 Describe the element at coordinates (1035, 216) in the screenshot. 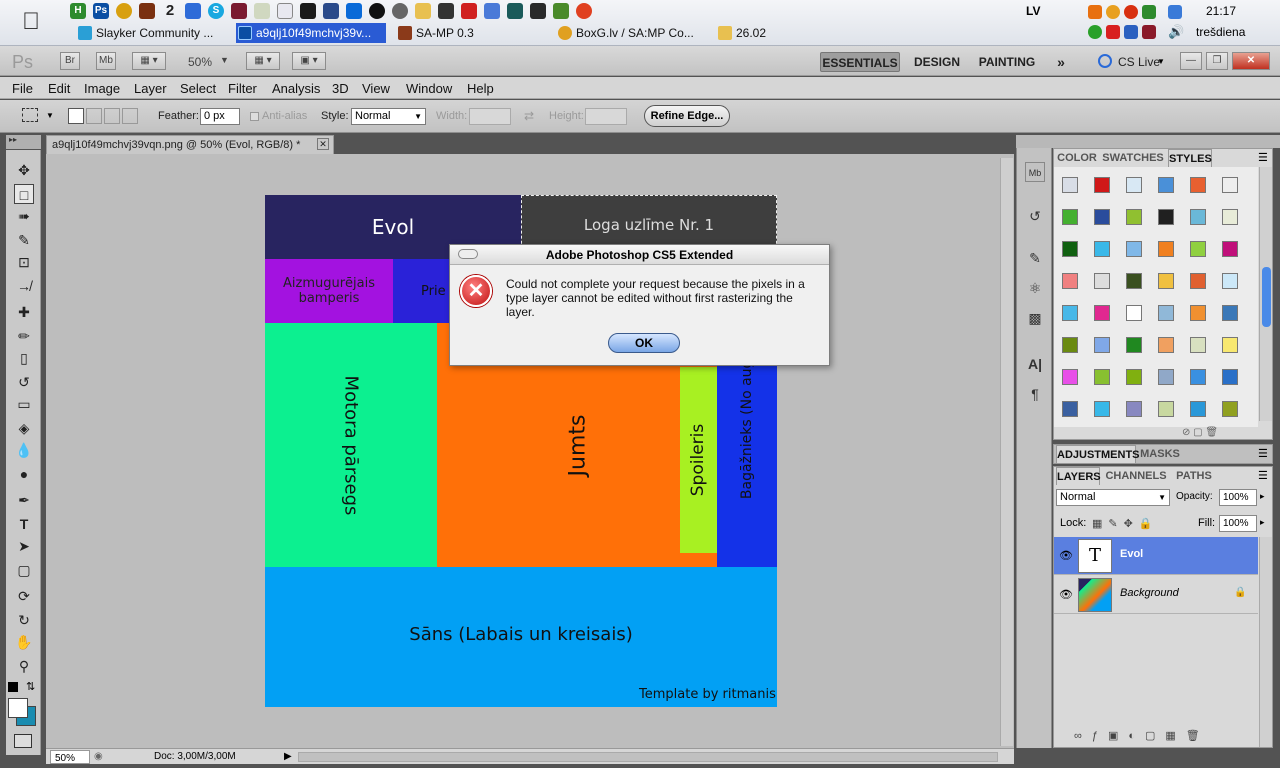

I see `history-panel-icon: ↺` at that location.